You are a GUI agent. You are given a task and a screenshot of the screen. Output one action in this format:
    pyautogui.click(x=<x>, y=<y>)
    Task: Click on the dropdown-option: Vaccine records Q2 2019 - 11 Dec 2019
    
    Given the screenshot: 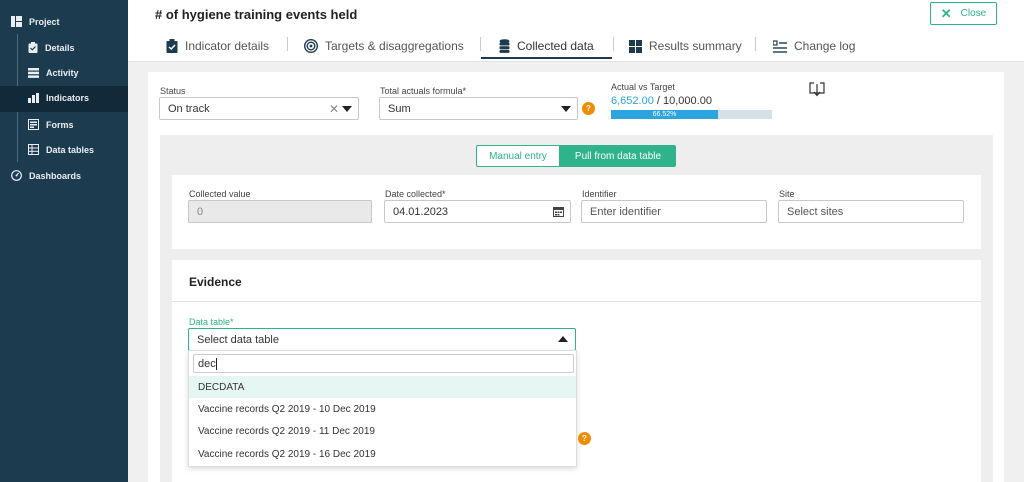 What is the action you would take?
    pyautogui.click(x=382, y=431)
    